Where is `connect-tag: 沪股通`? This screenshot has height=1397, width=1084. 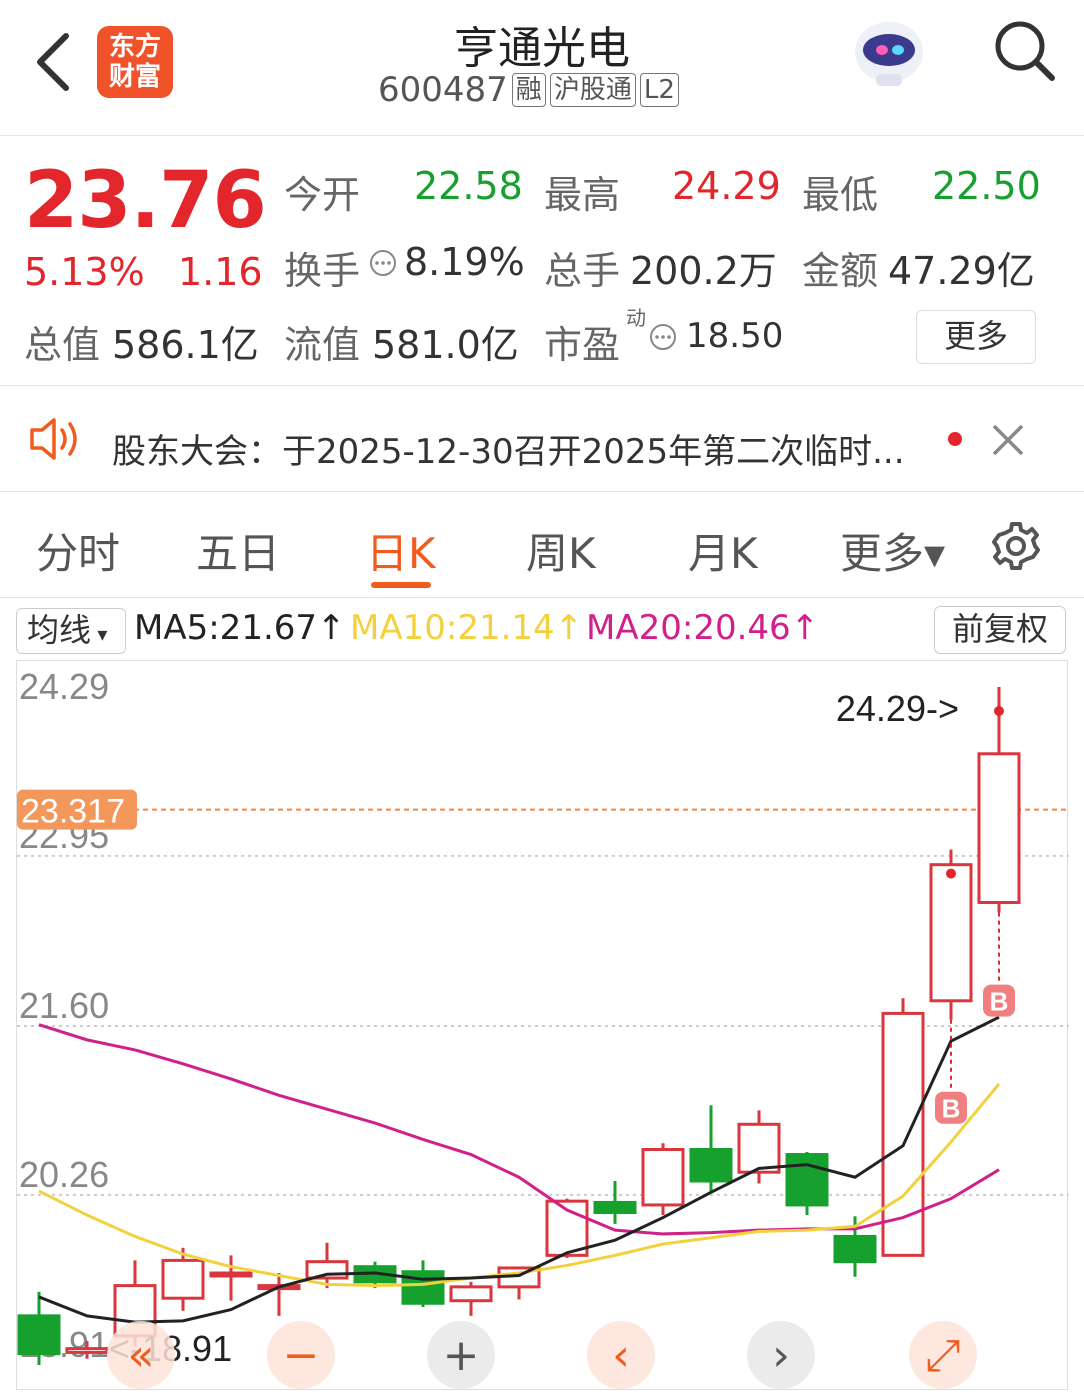
connect-tag: 沪股通 is located at coordinates (592, 90).